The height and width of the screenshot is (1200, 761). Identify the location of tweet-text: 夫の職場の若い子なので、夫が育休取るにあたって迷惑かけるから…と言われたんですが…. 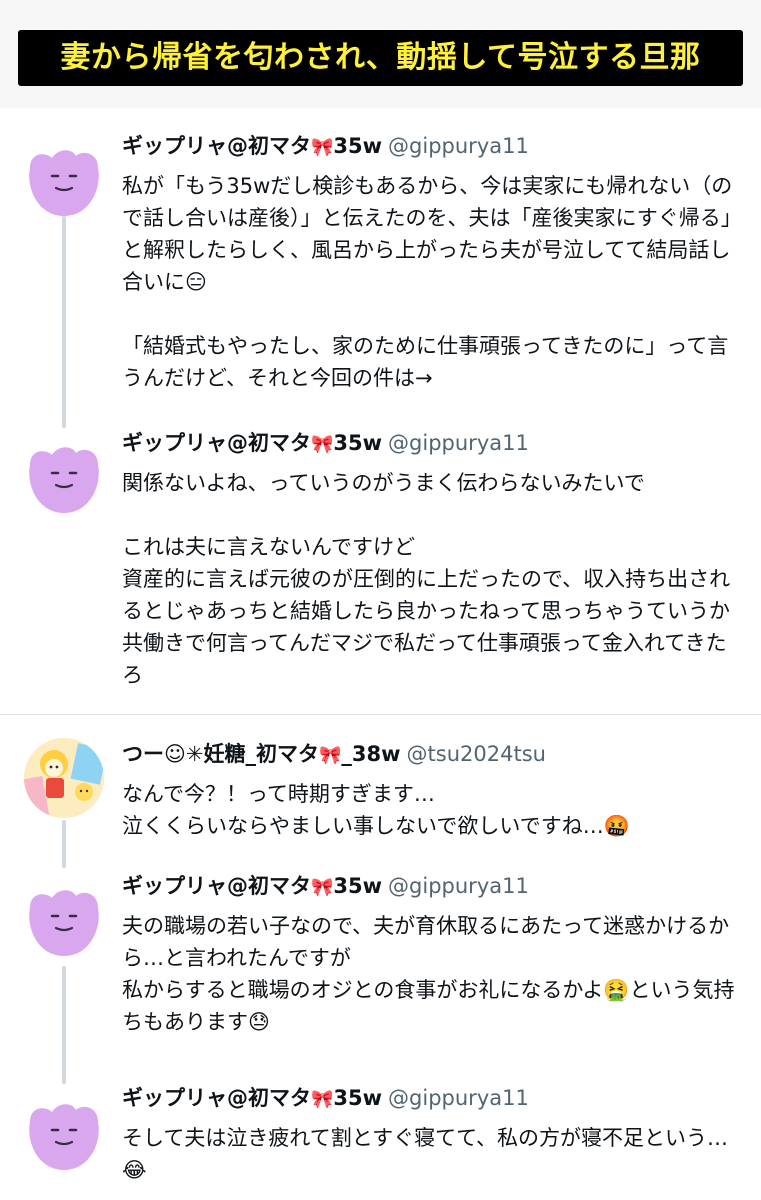
(428, 974).